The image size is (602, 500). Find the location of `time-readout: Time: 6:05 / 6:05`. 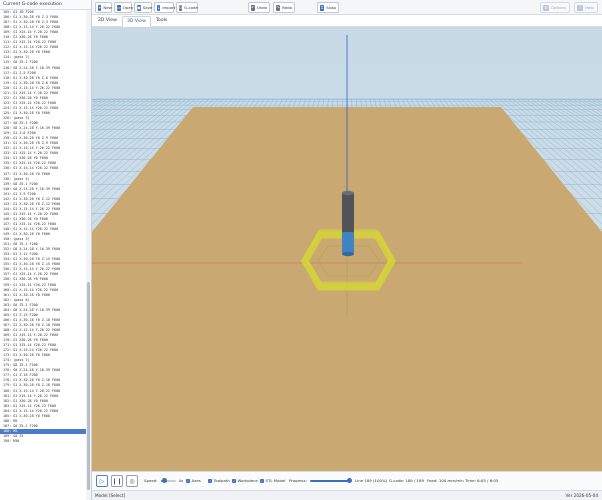

time-readout: Time: 6:05 / 6:05 is located at coordinates (482, 480).